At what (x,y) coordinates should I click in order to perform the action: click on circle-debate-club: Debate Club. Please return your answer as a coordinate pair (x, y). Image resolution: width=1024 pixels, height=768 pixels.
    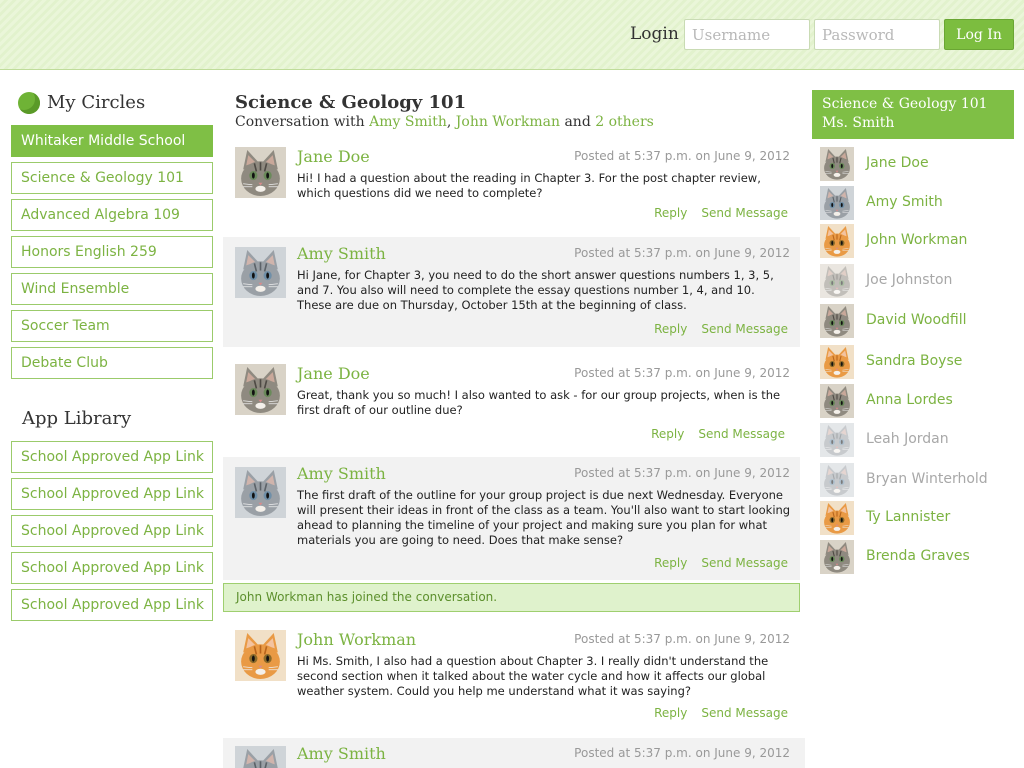
    Looking at the image, I should click on (112, 363).